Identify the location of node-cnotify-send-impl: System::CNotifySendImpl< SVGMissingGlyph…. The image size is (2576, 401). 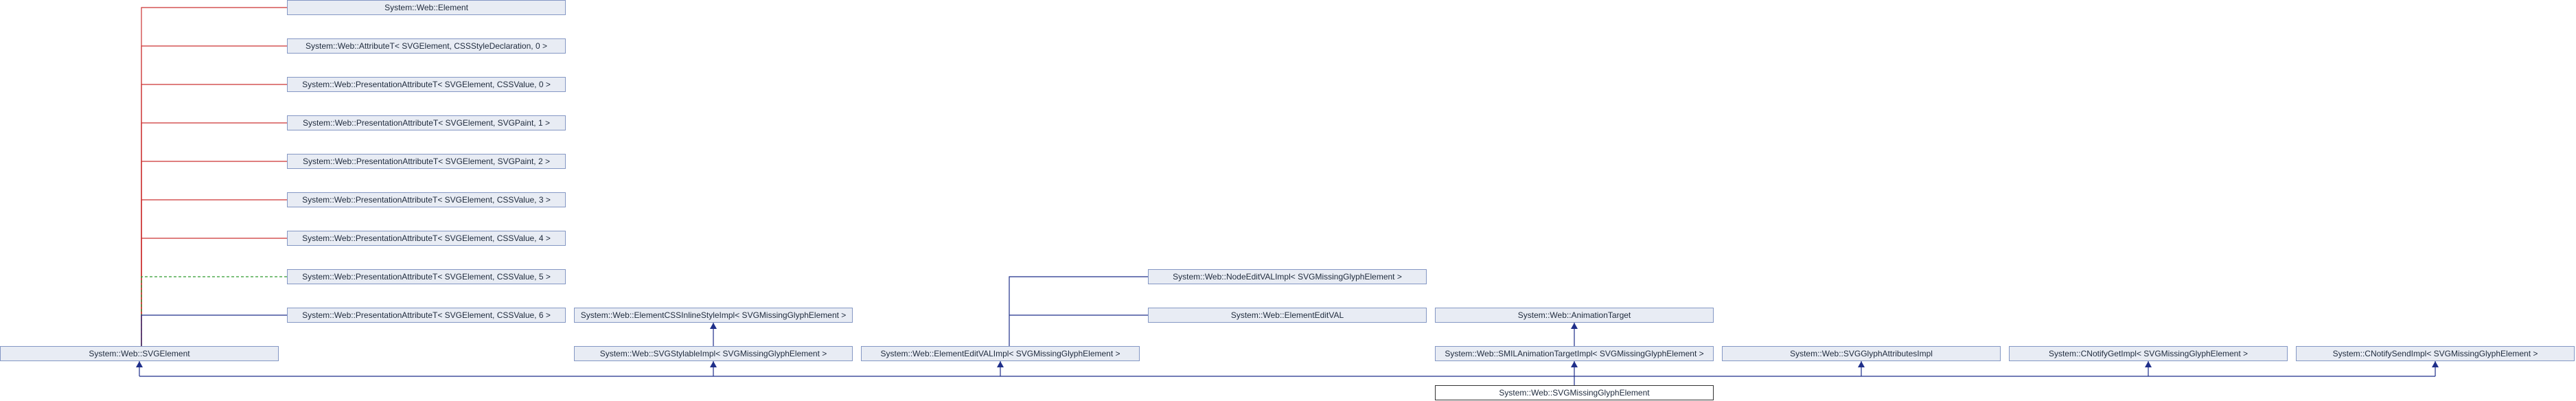
(2435, 354).